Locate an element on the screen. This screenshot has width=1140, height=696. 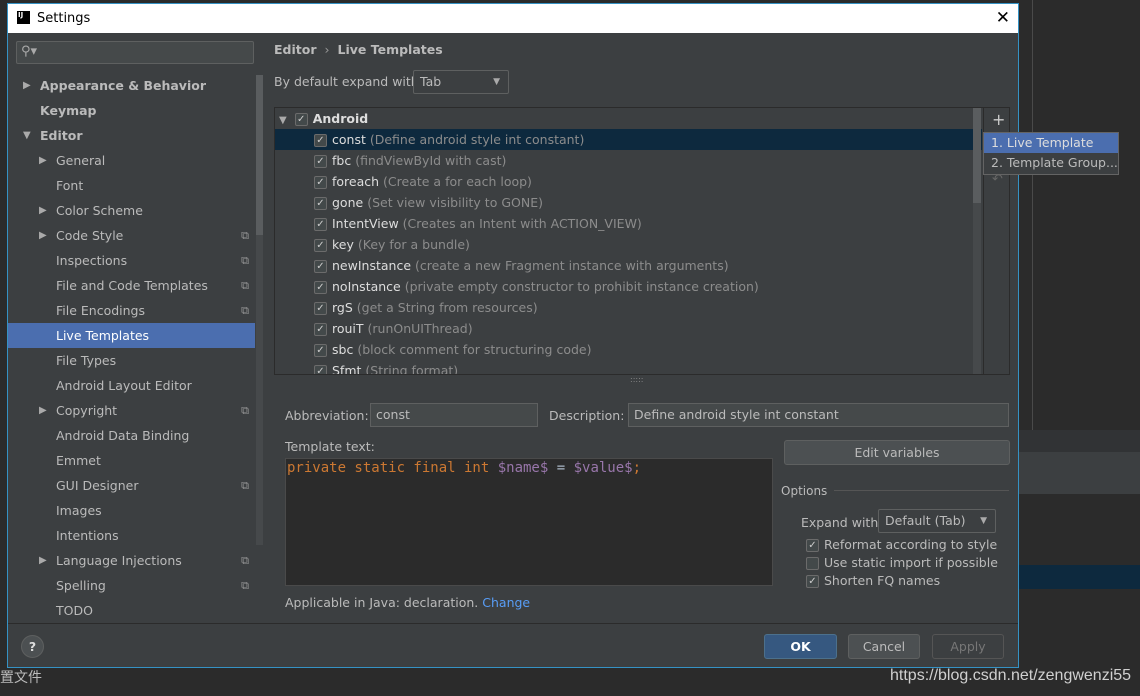
option-checkbox: ✓ Shorten FQ names is located at coordinates (873, 580).